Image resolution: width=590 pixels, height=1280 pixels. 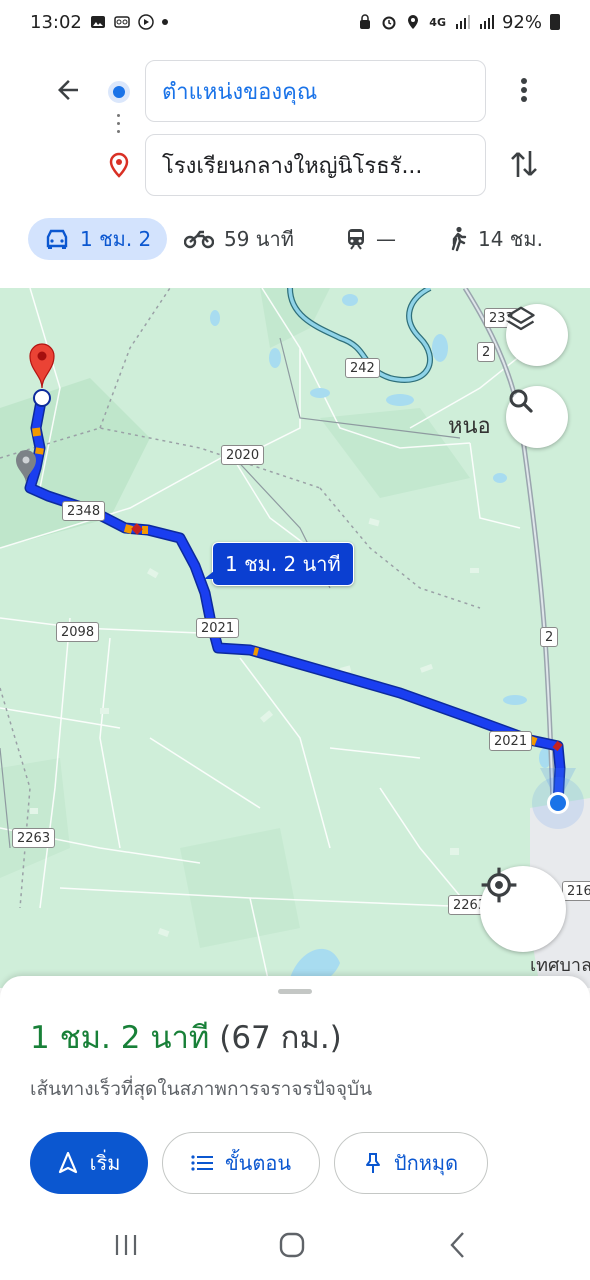 What do you see at coordinates (560, 964) in the screenshot?
I see `place-label-town: เทศบาล` at bounding box center [560, 964].